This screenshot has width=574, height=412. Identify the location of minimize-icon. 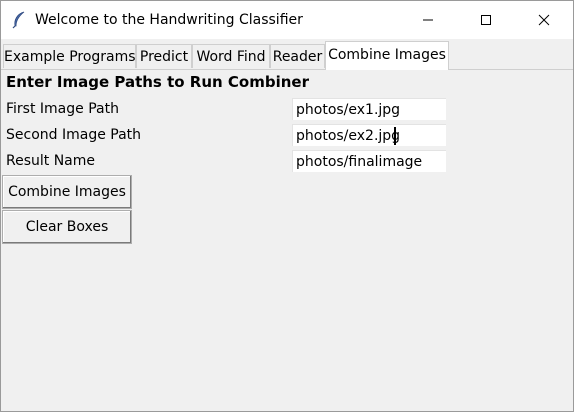
(428, 20).